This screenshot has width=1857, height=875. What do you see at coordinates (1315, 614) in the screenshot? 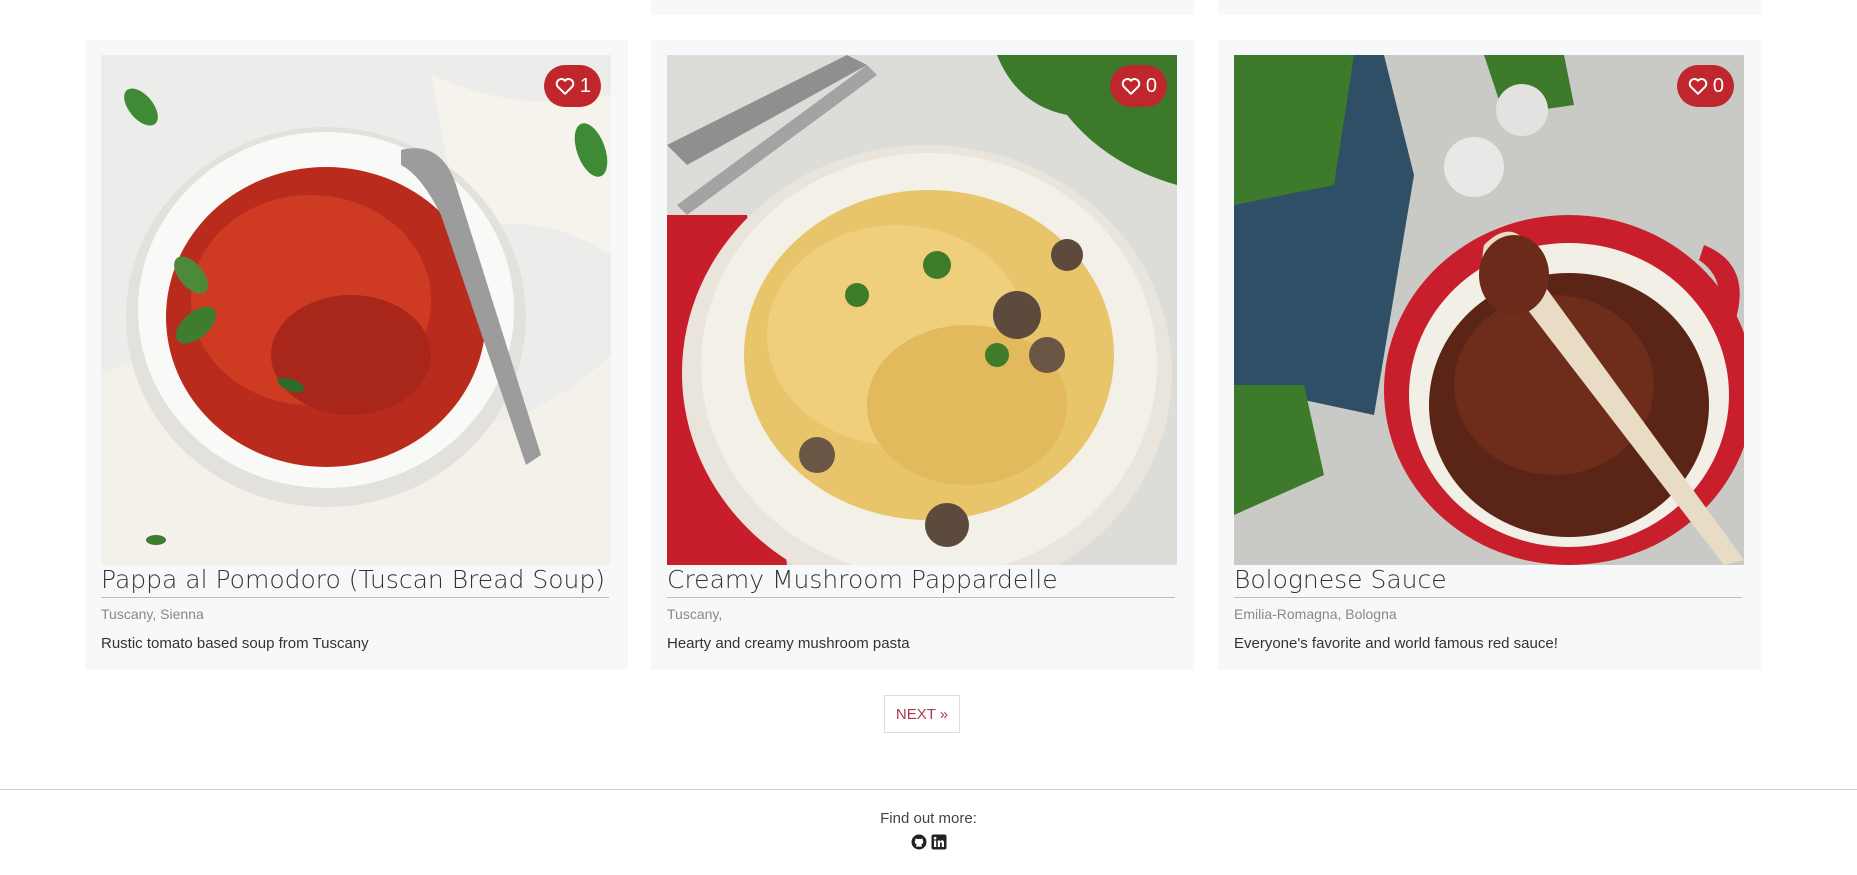
I see `recipe-location: Emilia-Romagna, Bologna` at bounding box center [1315, 614].